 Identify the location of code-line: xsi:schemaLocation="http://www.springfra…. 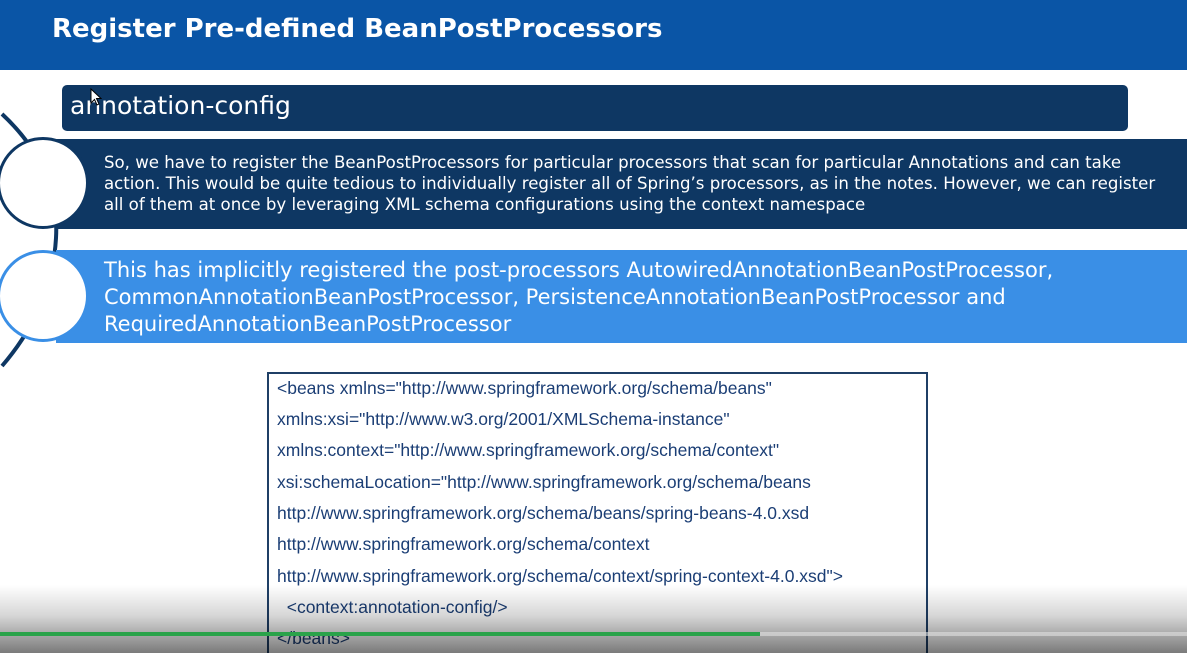
(544, 482).